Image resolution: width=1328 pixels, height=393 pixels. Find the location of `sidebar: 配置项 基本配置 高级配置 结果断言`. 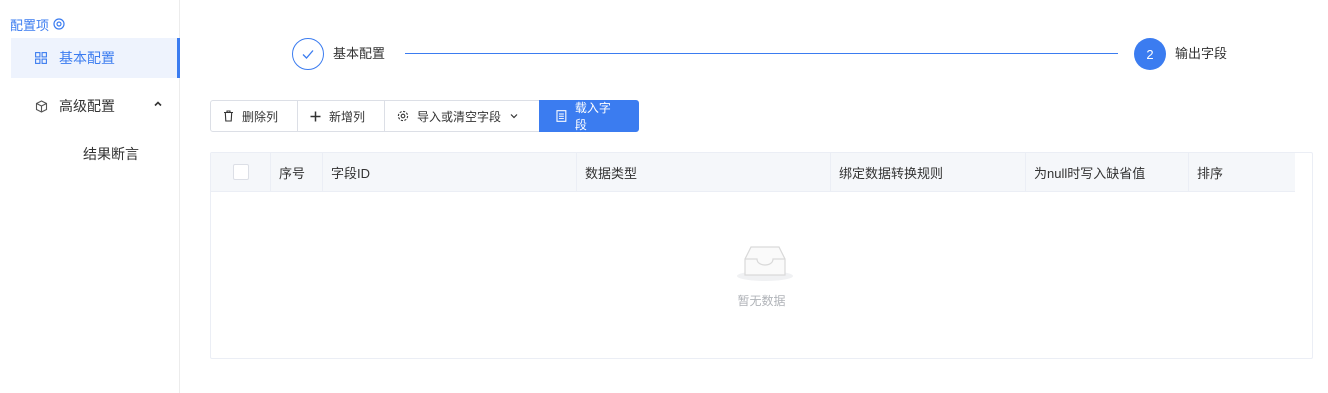

sidebar: 配置项 基本配置 高级配置 结果断言 is located at coordinates (90, 196).